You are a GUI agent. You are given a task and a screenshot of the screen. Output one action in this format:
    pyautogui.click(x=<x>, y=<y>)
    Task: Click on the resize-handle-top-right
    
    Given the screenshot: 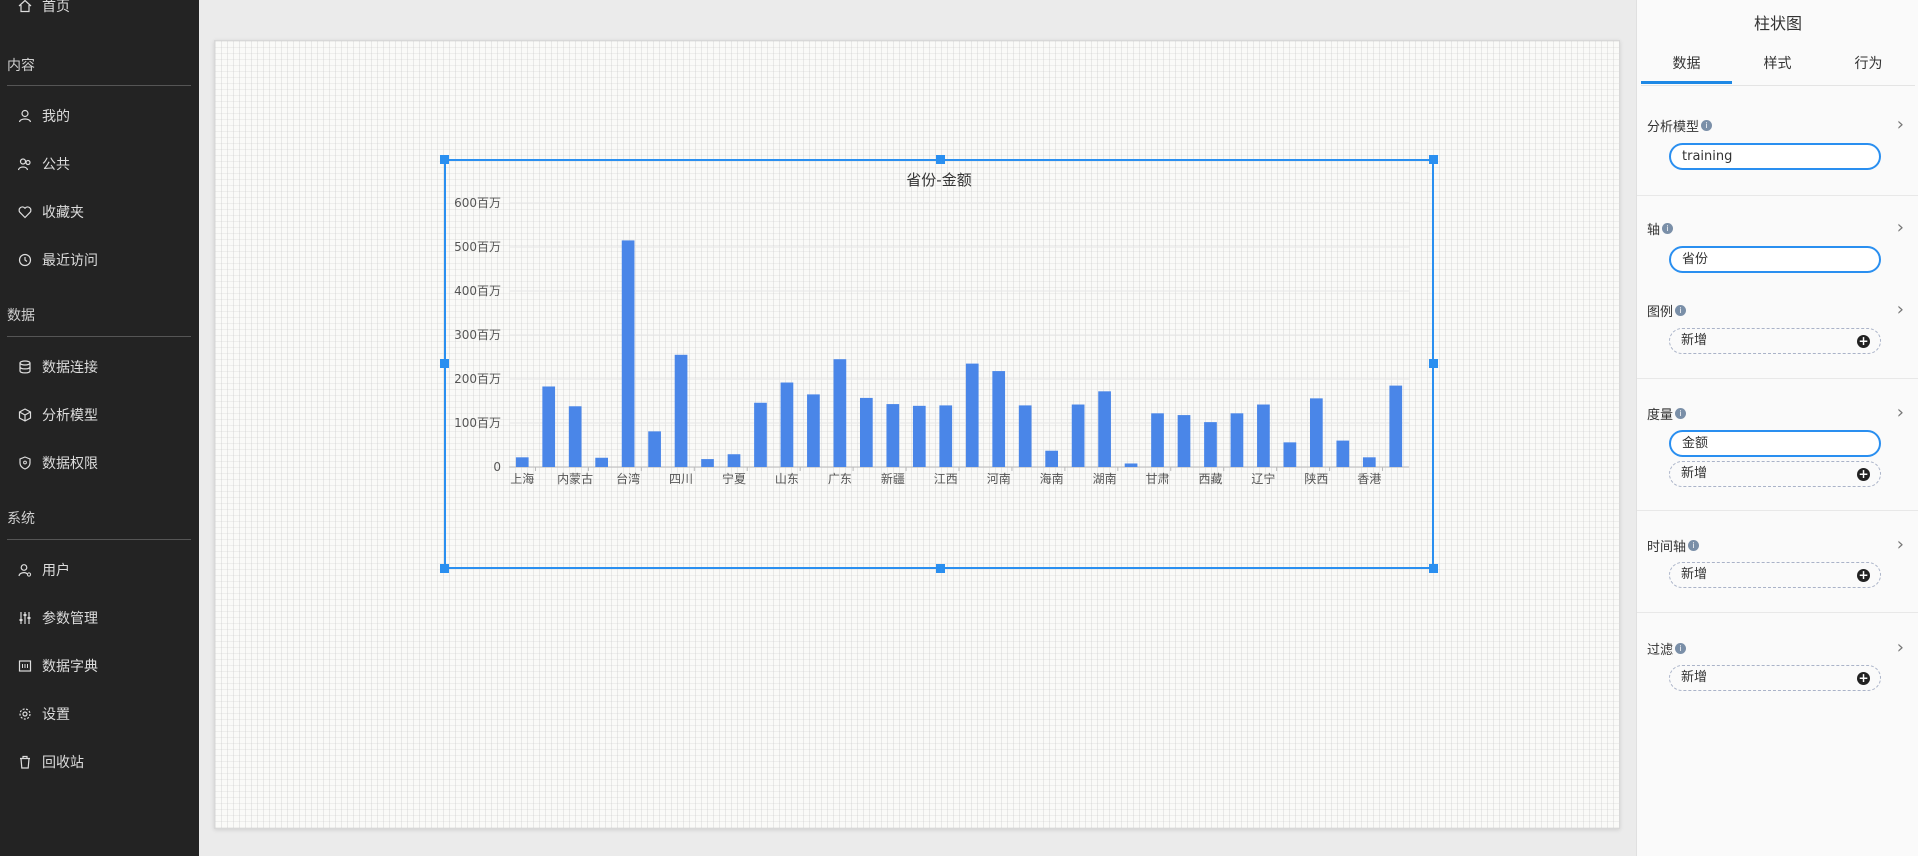 What is the action you would take?
    pyautogui.click(x=1433, y=159)
    